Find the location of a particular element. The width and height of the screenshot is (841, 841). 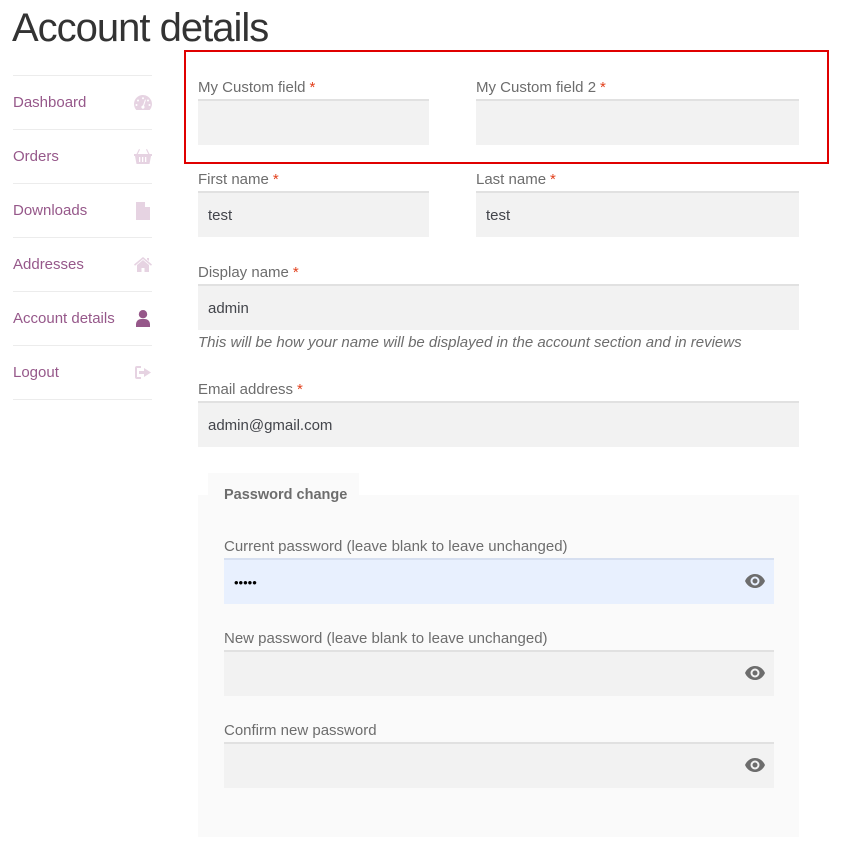

user-icon is located at coordinates (143, 319).